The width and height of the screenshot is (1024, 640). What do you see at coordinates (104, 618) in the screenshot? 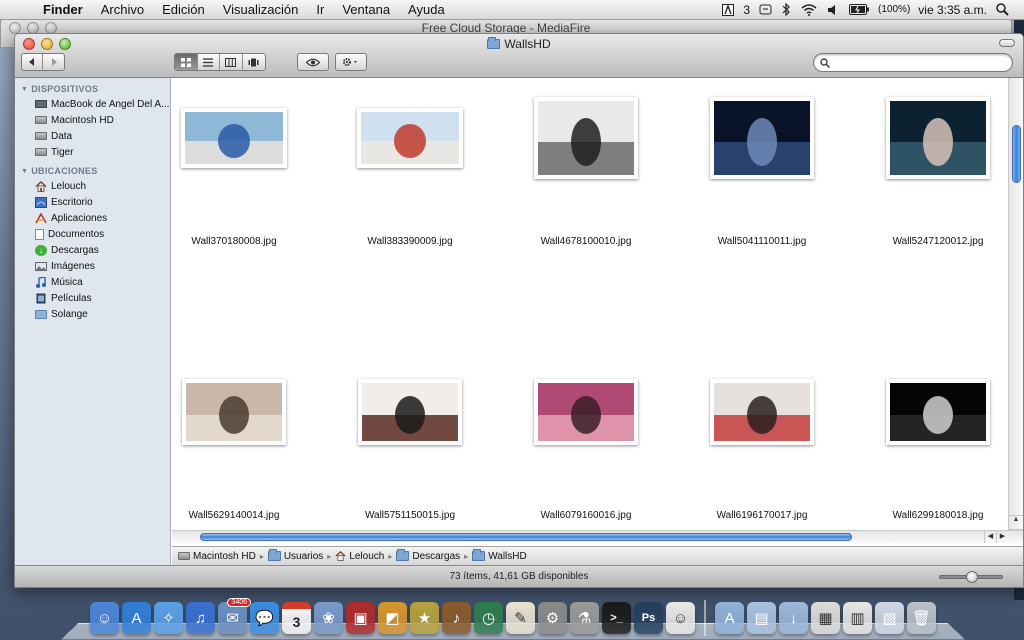
I see `finder-icon: ☺` at bounding box center [104, 618].